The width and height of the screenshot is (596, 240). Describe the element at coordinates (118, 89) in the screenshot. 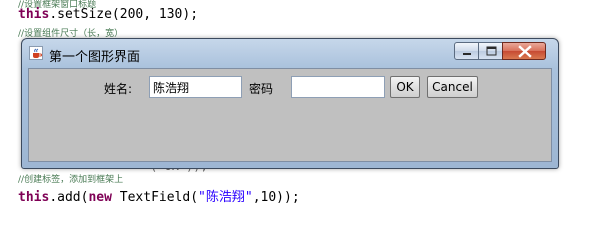

I see `name-label: 姓名:` at that location.